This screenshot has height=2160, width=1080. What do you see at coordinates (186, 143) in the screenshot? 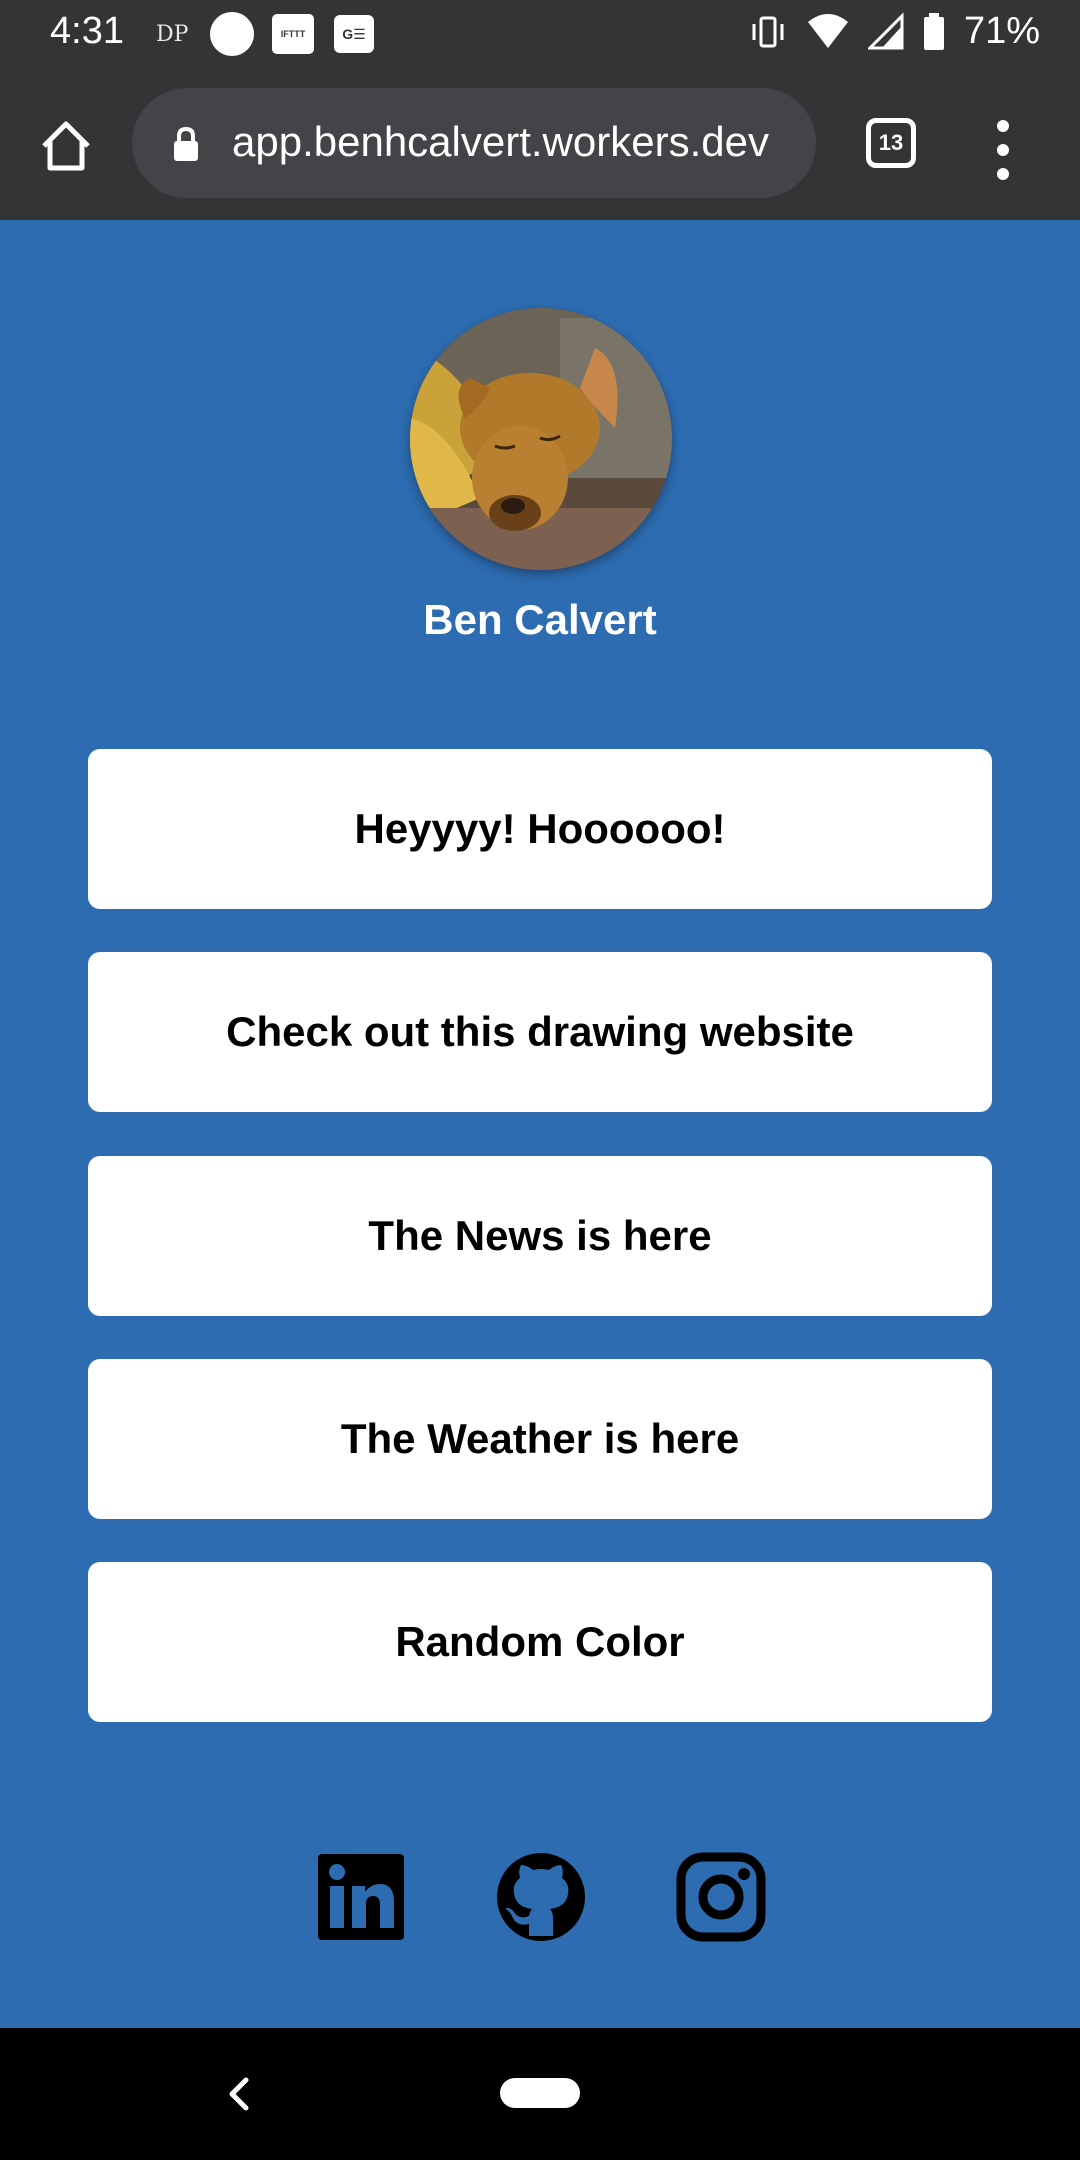
I see `lock-icon` at bounding box center [186, 143].